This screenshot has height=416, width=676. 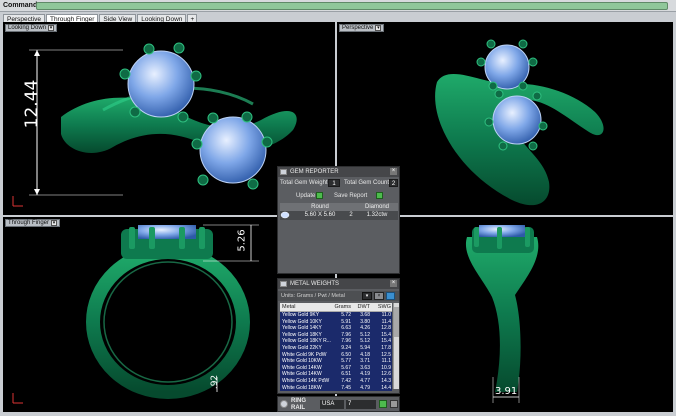 I want to click on viewport-label-through-finger: Through Finger ▾, so click(x=33, y=223).